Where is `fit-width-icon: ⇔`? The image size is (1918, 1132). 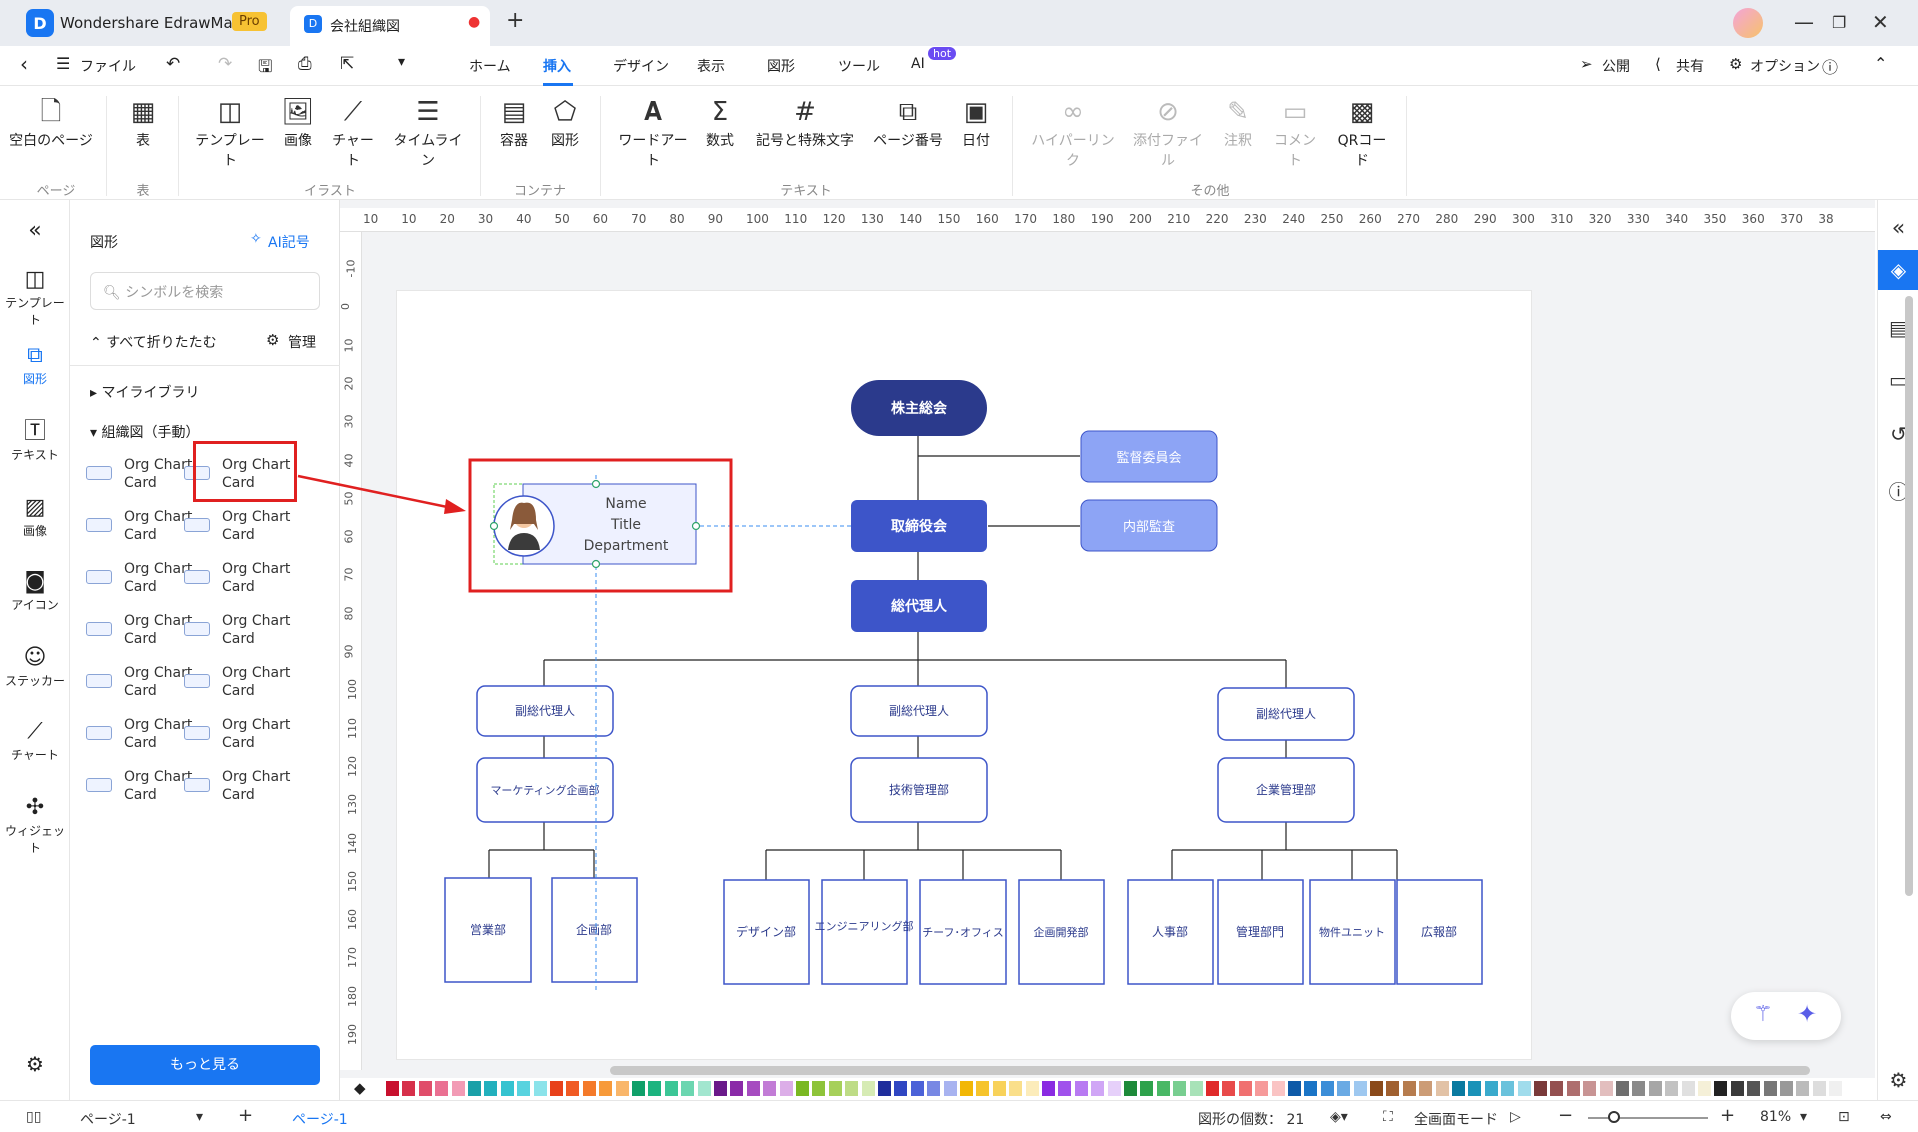
fit-width-icon: ⇔ is located at coordinates (1886, 1117).